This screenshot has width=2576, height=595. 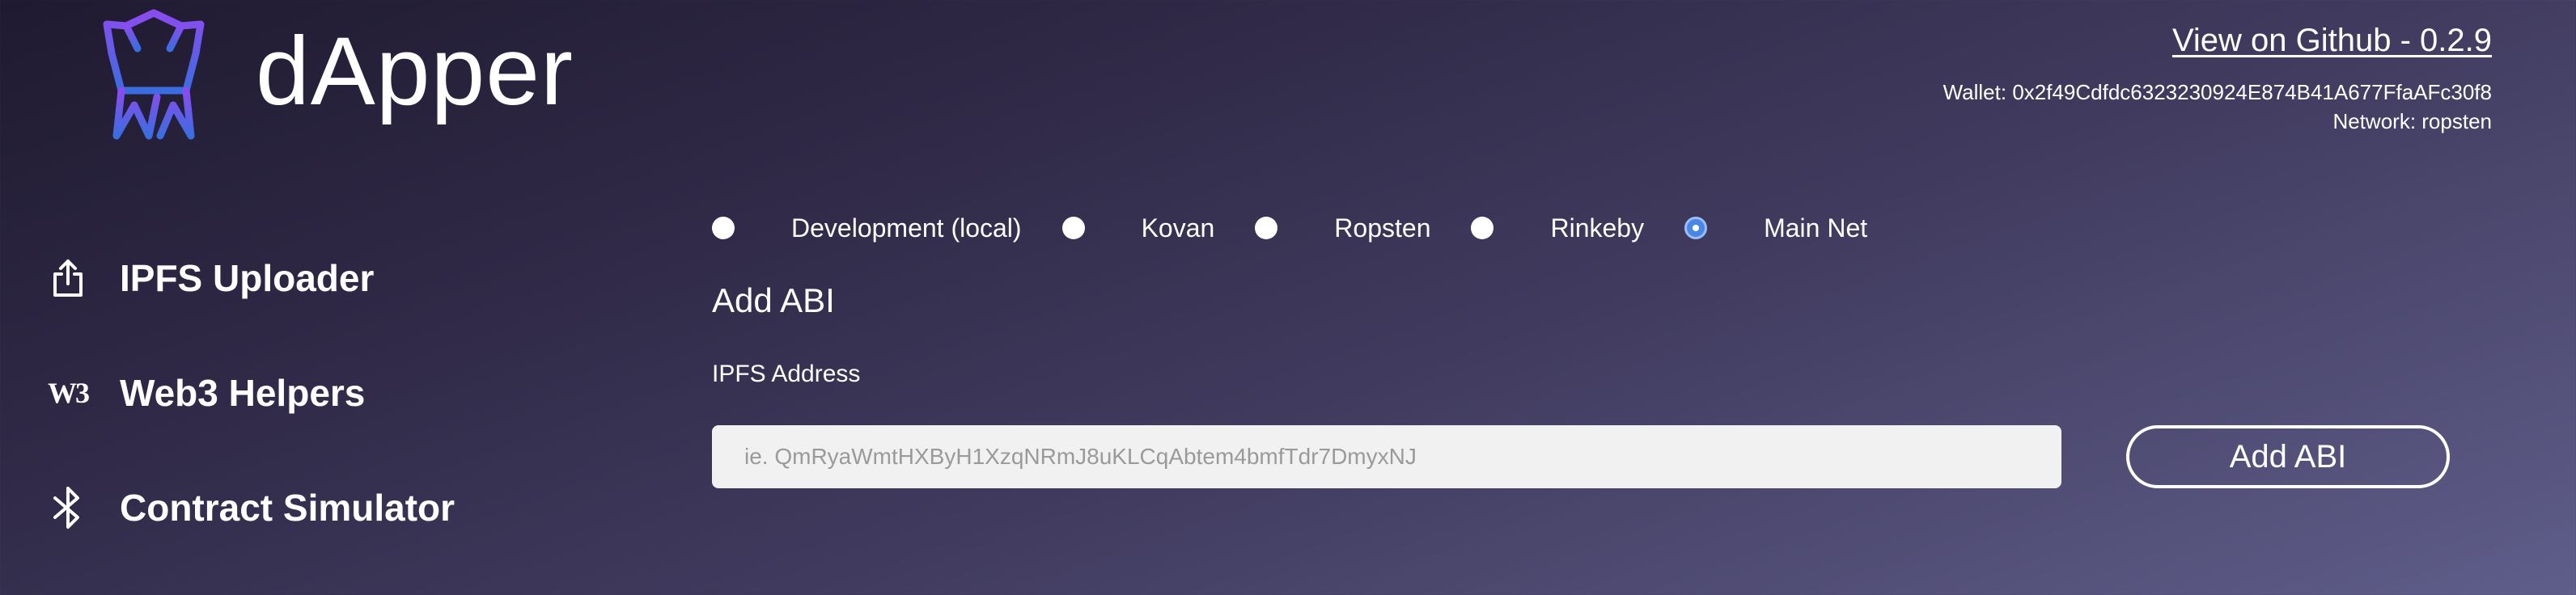 I want to click on radio-rinkeby, so click(x=1482, y=228).